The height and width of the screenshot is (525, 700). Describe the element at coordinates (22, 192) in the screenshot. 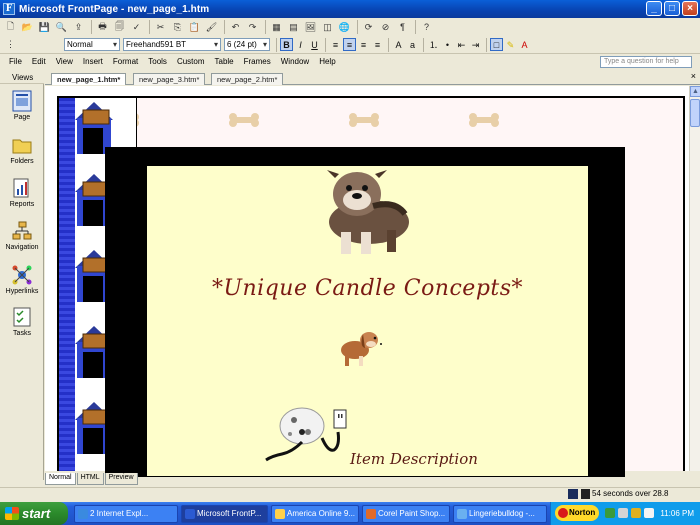

I see `view-reports: Reports` at that location.